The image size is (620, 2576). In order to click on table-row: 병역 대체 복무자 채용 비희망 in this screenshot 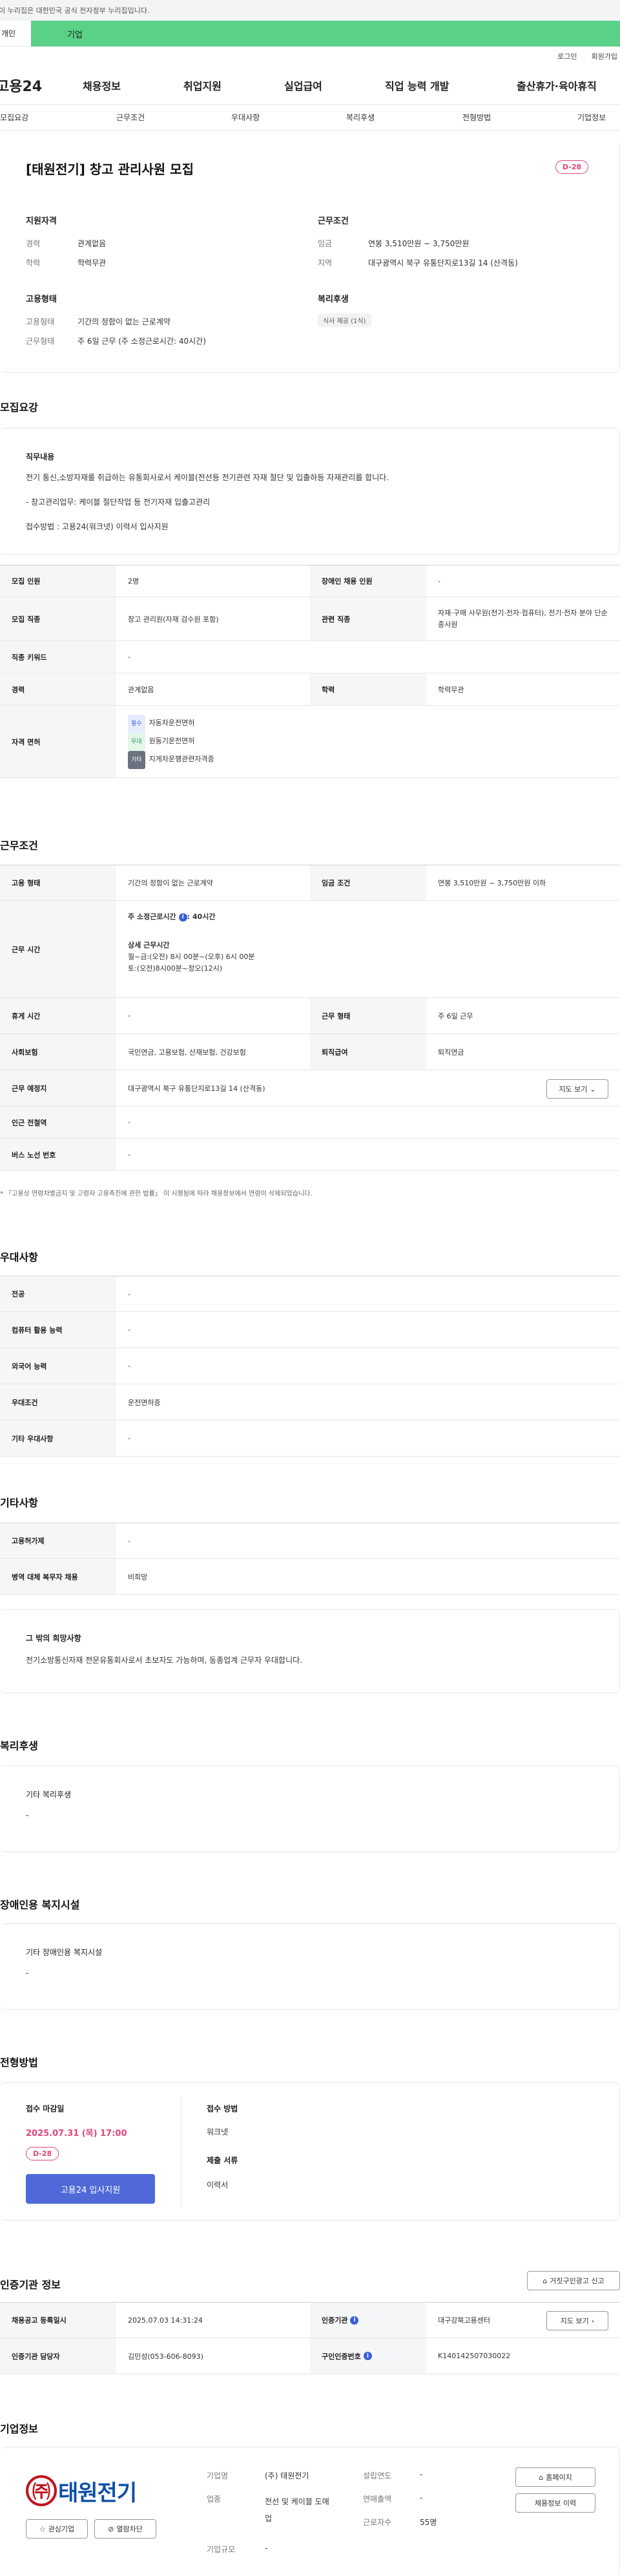, I will do `click(310, 1577)`.